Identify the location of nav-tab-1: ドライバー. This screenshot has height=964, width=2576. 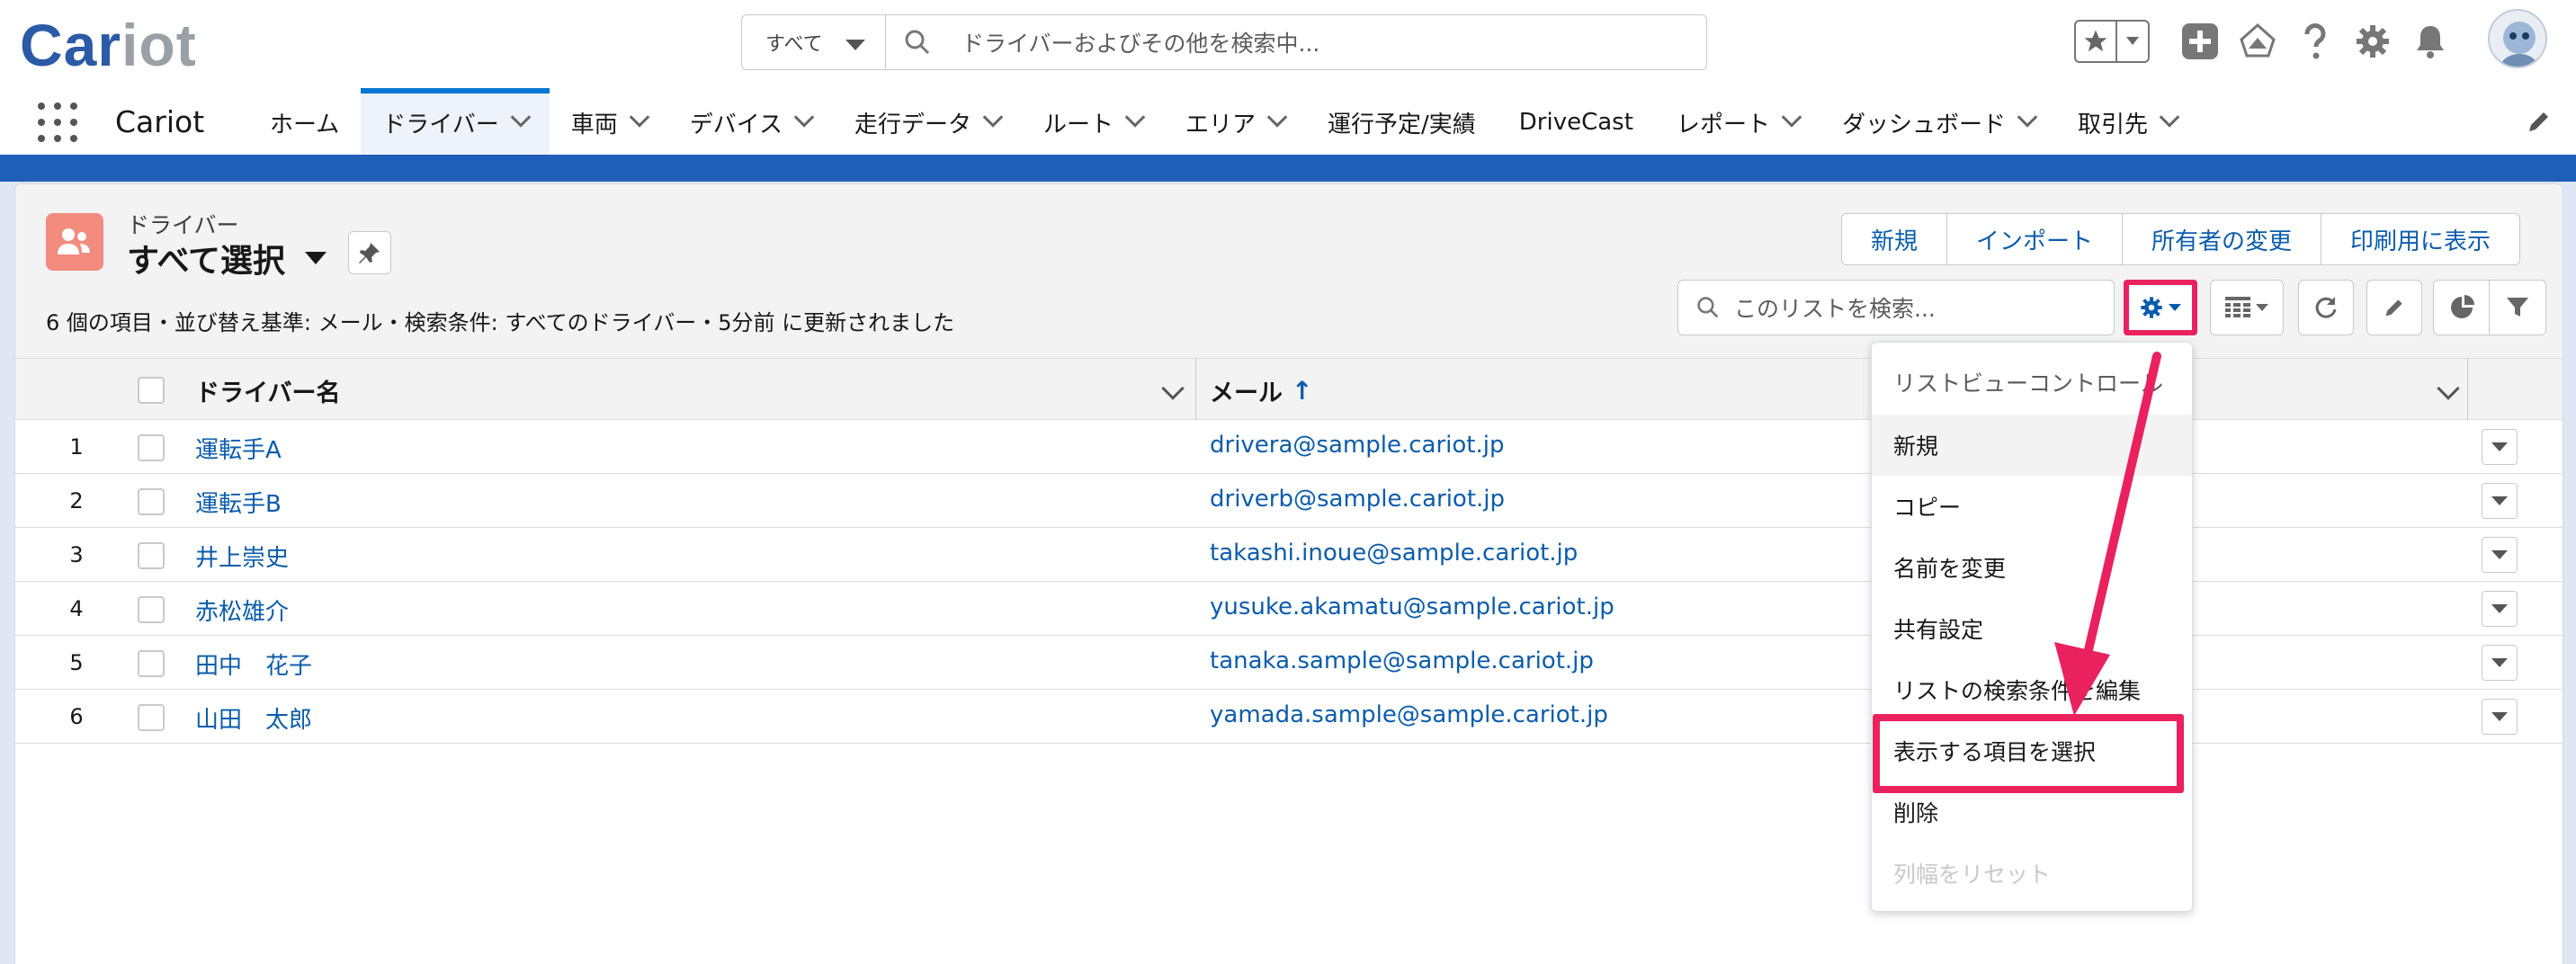
(455, 122).